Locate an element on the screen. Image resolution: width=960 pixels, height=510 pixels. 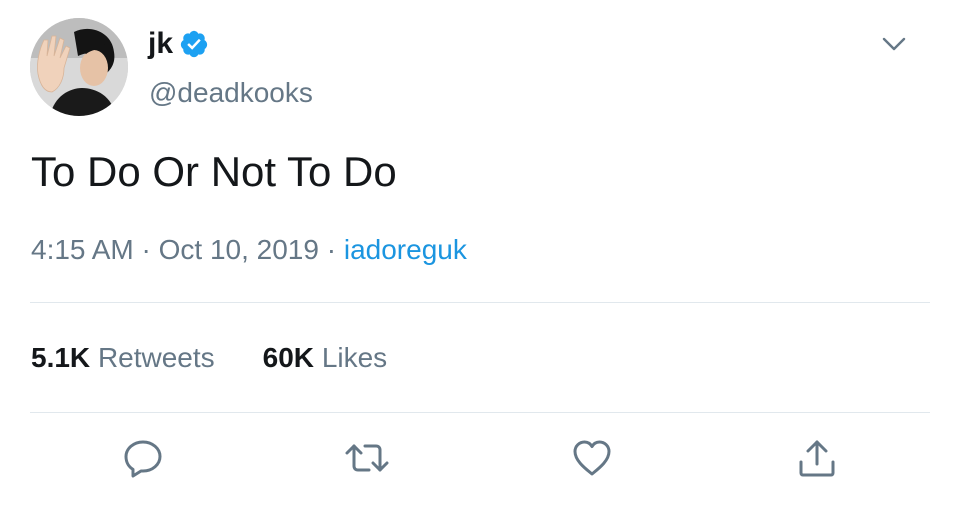
tweet-meta: 4:15 AM · Oct 10, 2019 · iadoreguk is located at coordinates (249, 250).